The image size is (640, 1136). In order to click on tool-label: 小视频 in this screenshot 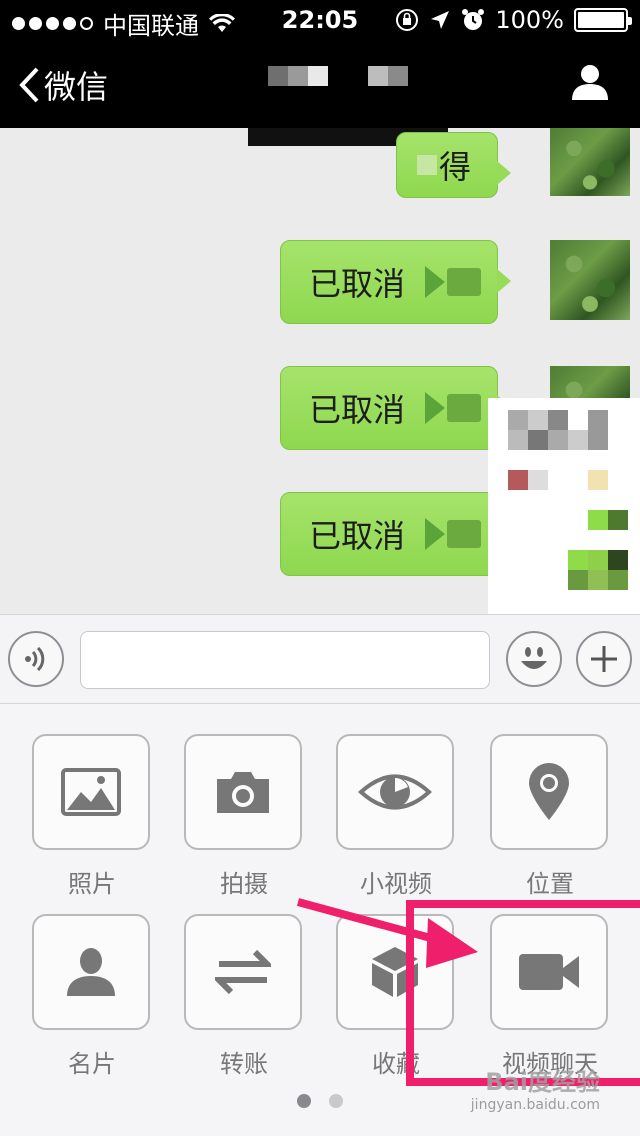, I will do `click(396, 884)`.